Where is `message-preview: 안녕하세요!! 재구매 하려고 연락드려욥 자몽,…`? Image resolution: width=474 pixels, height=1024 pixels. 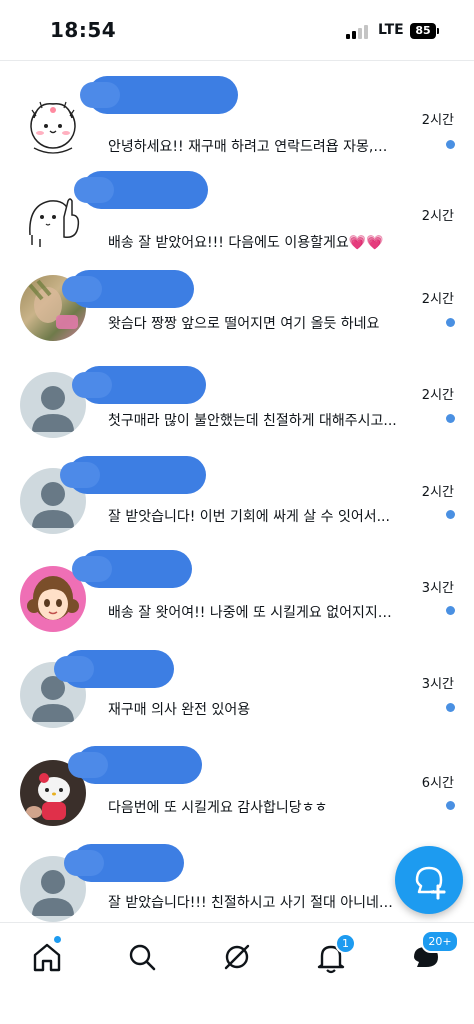
message-preview: 안녕하세요!! 재구매 하려고 연락드려욥 자몽,… is located at coordinates (248, 147).